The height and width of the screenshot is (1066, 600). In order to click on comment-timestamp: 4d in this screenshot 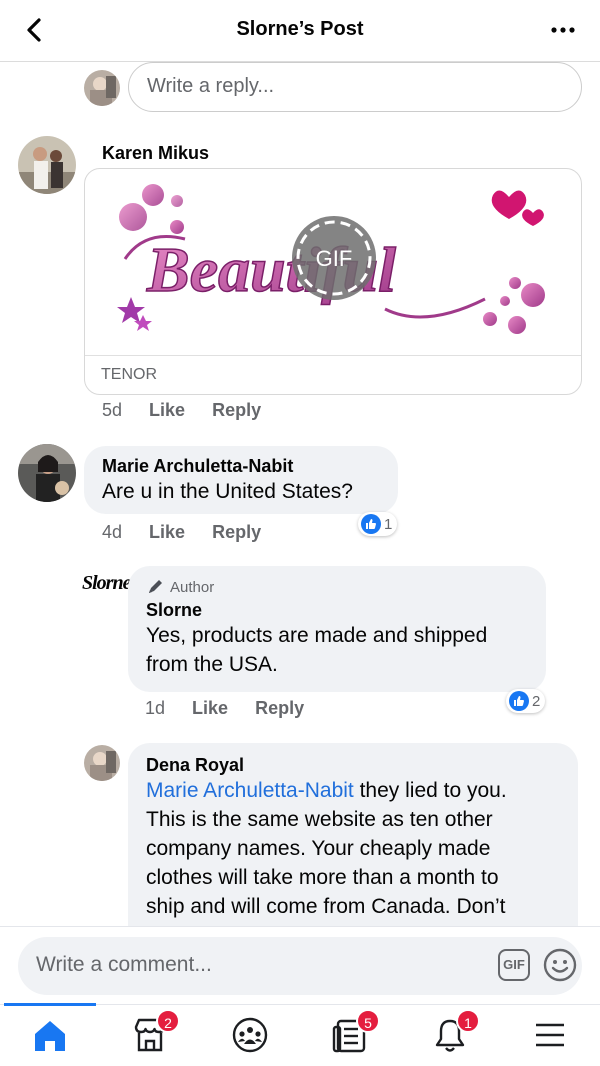, I will do `click(112, 532)`.